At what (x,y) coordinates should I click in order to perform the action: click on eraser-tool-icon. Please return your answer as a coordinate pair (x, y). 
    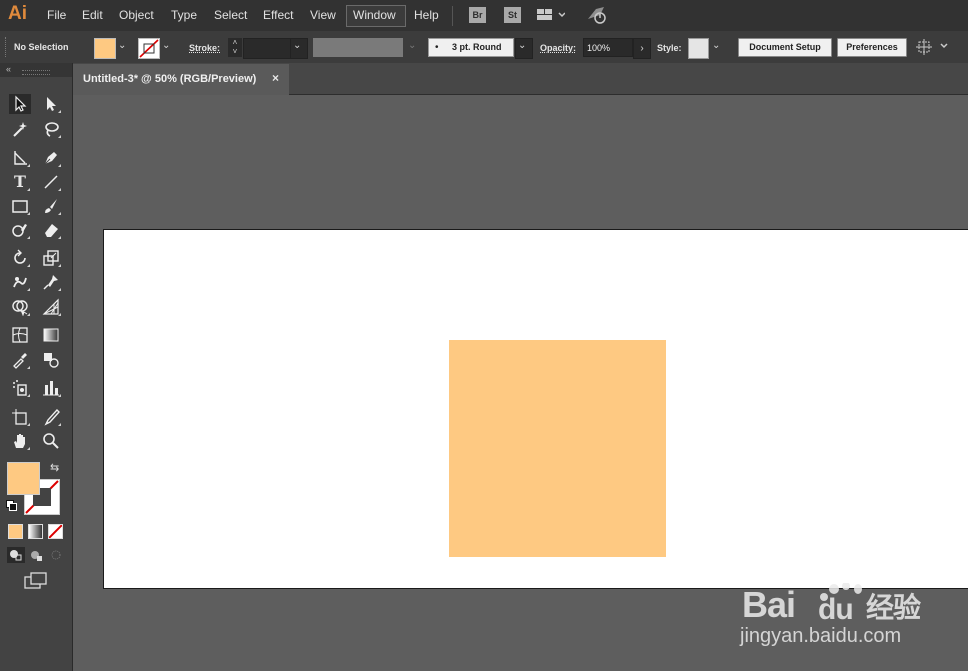
    Looking at the image, I should click on (51, 230).